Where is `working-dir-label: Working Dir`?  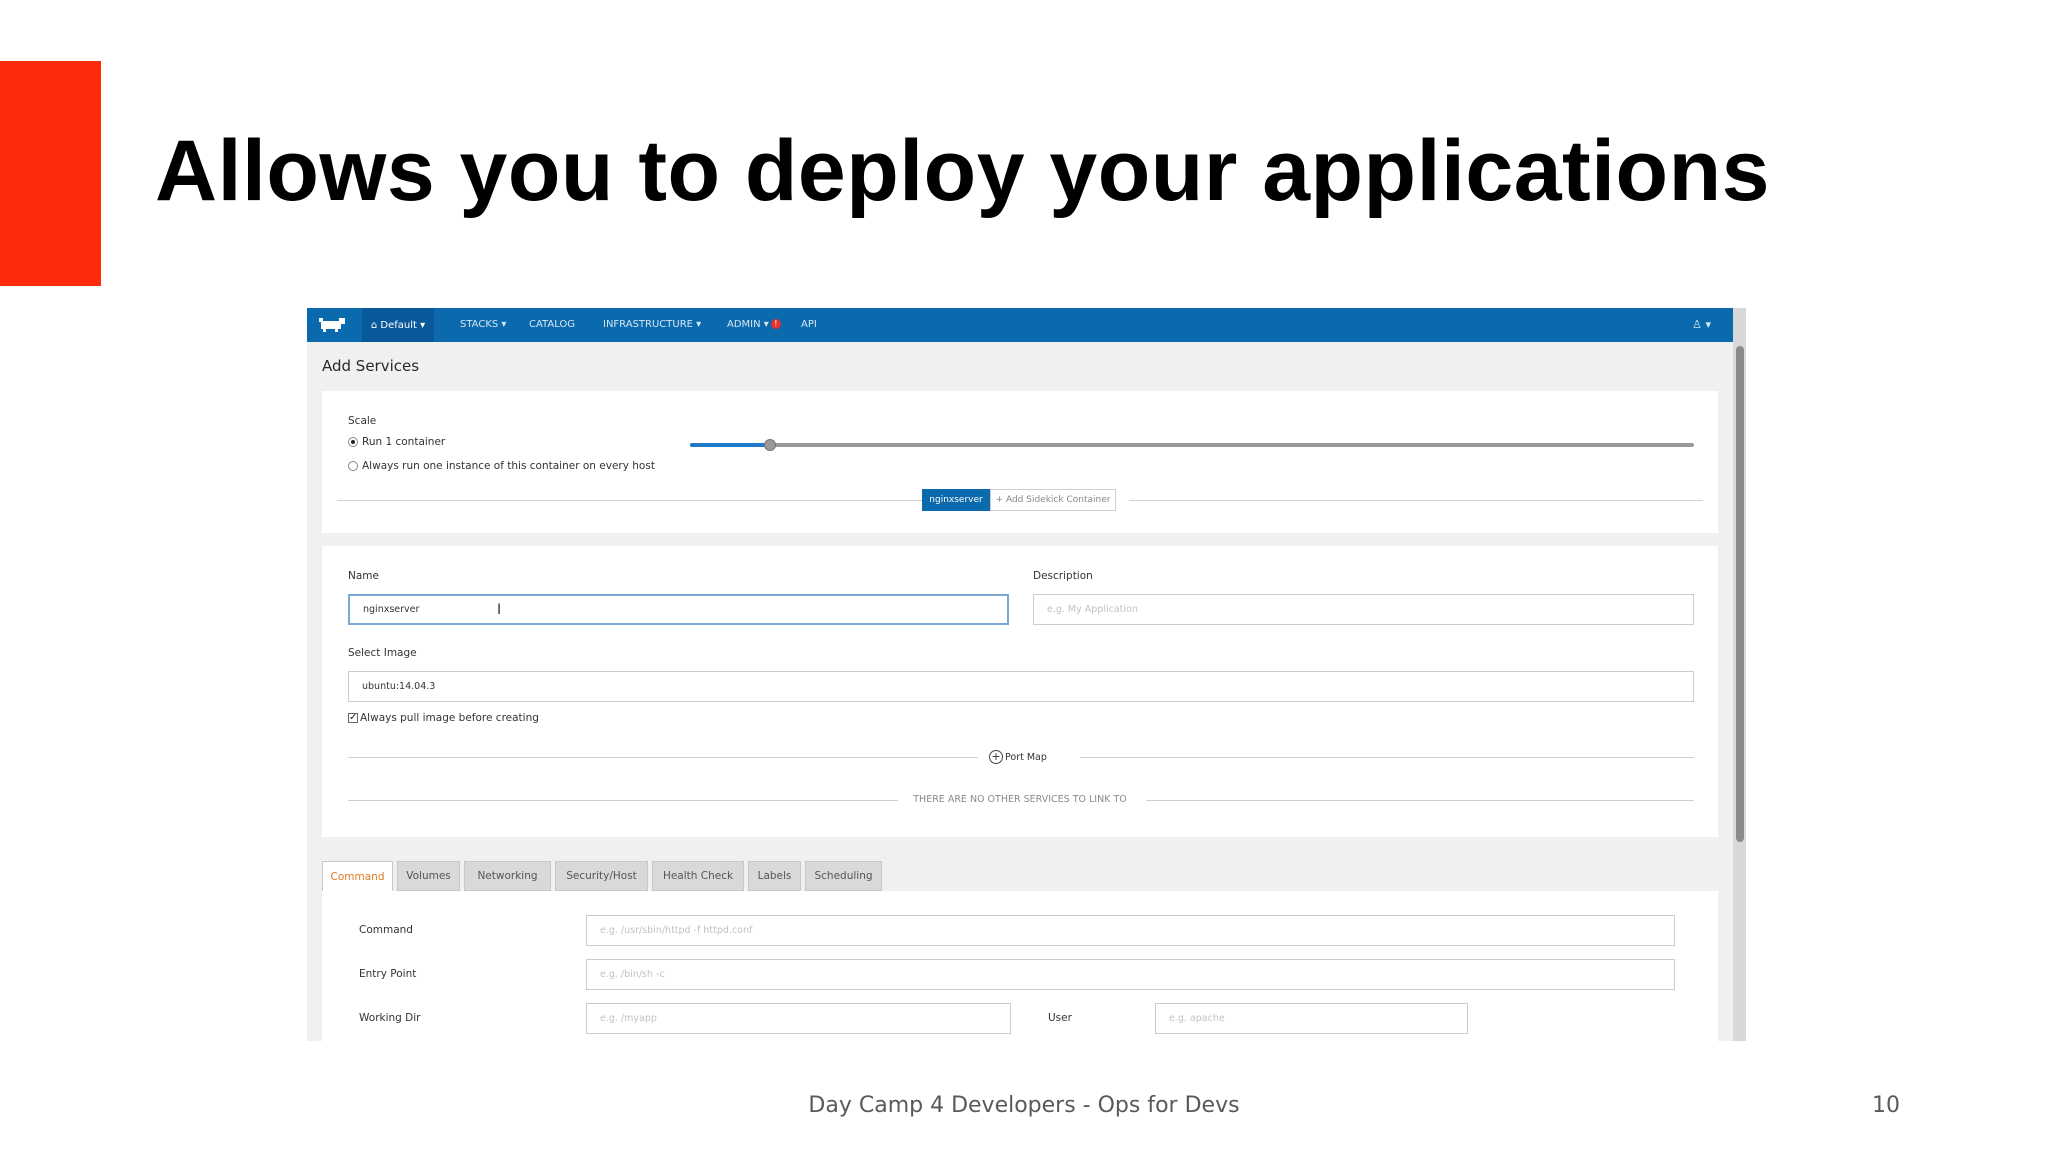 working-dir-label: Working Dir is located at coordinates (390, 1018).